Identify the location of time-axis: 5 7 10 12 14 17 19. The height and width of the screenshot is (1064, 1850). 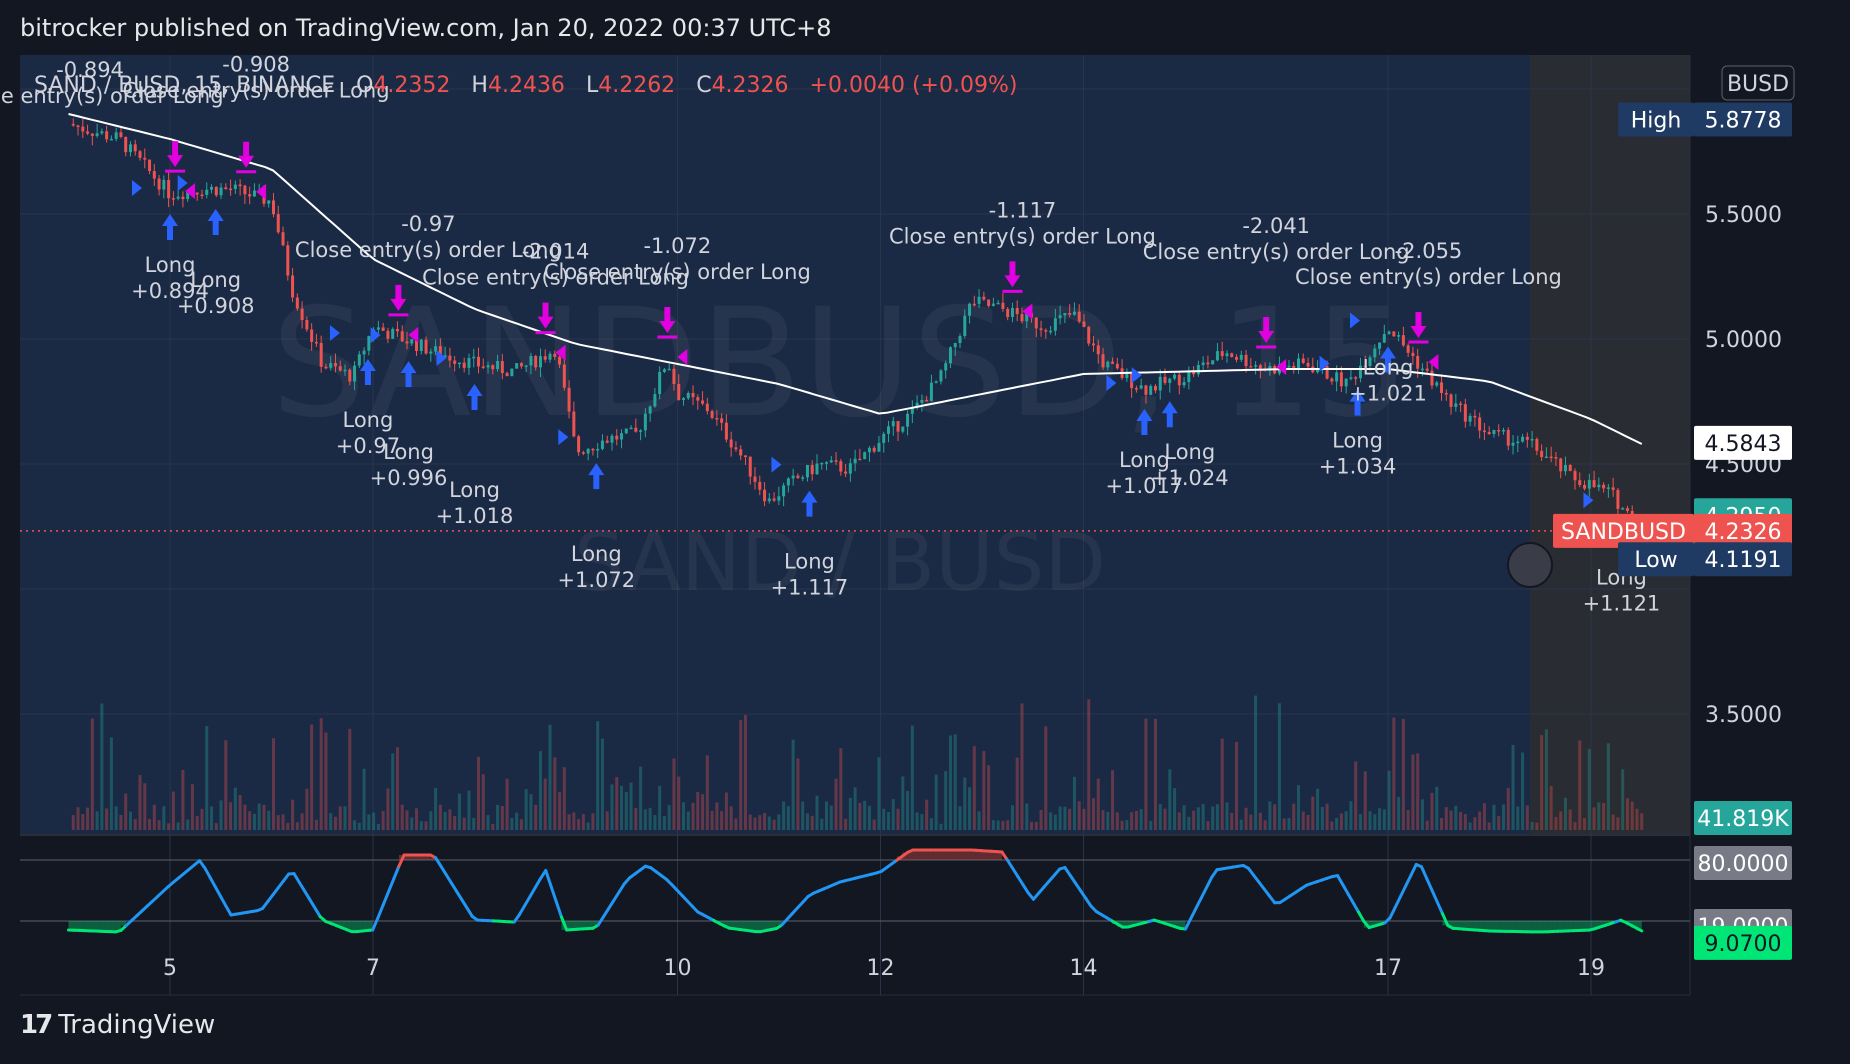
(884, 968).